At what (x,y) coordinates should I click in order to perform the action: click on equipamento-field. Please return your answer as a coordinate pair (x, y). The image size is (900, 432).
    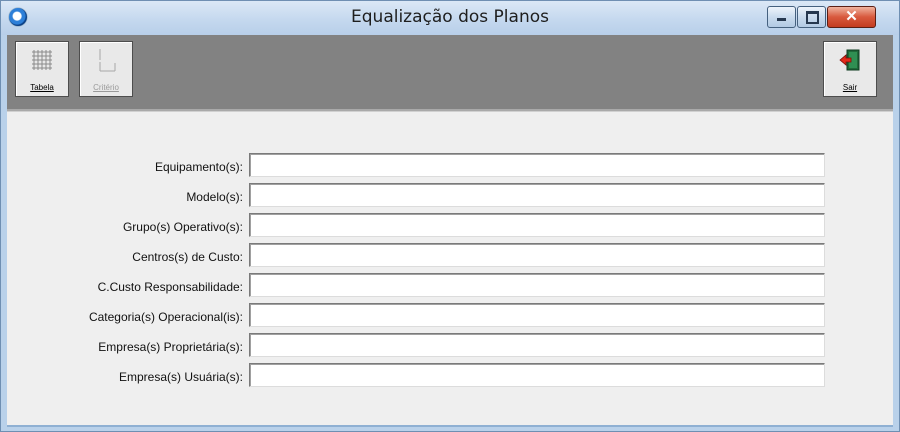
    Looking at the image, I should click on (537, 165).